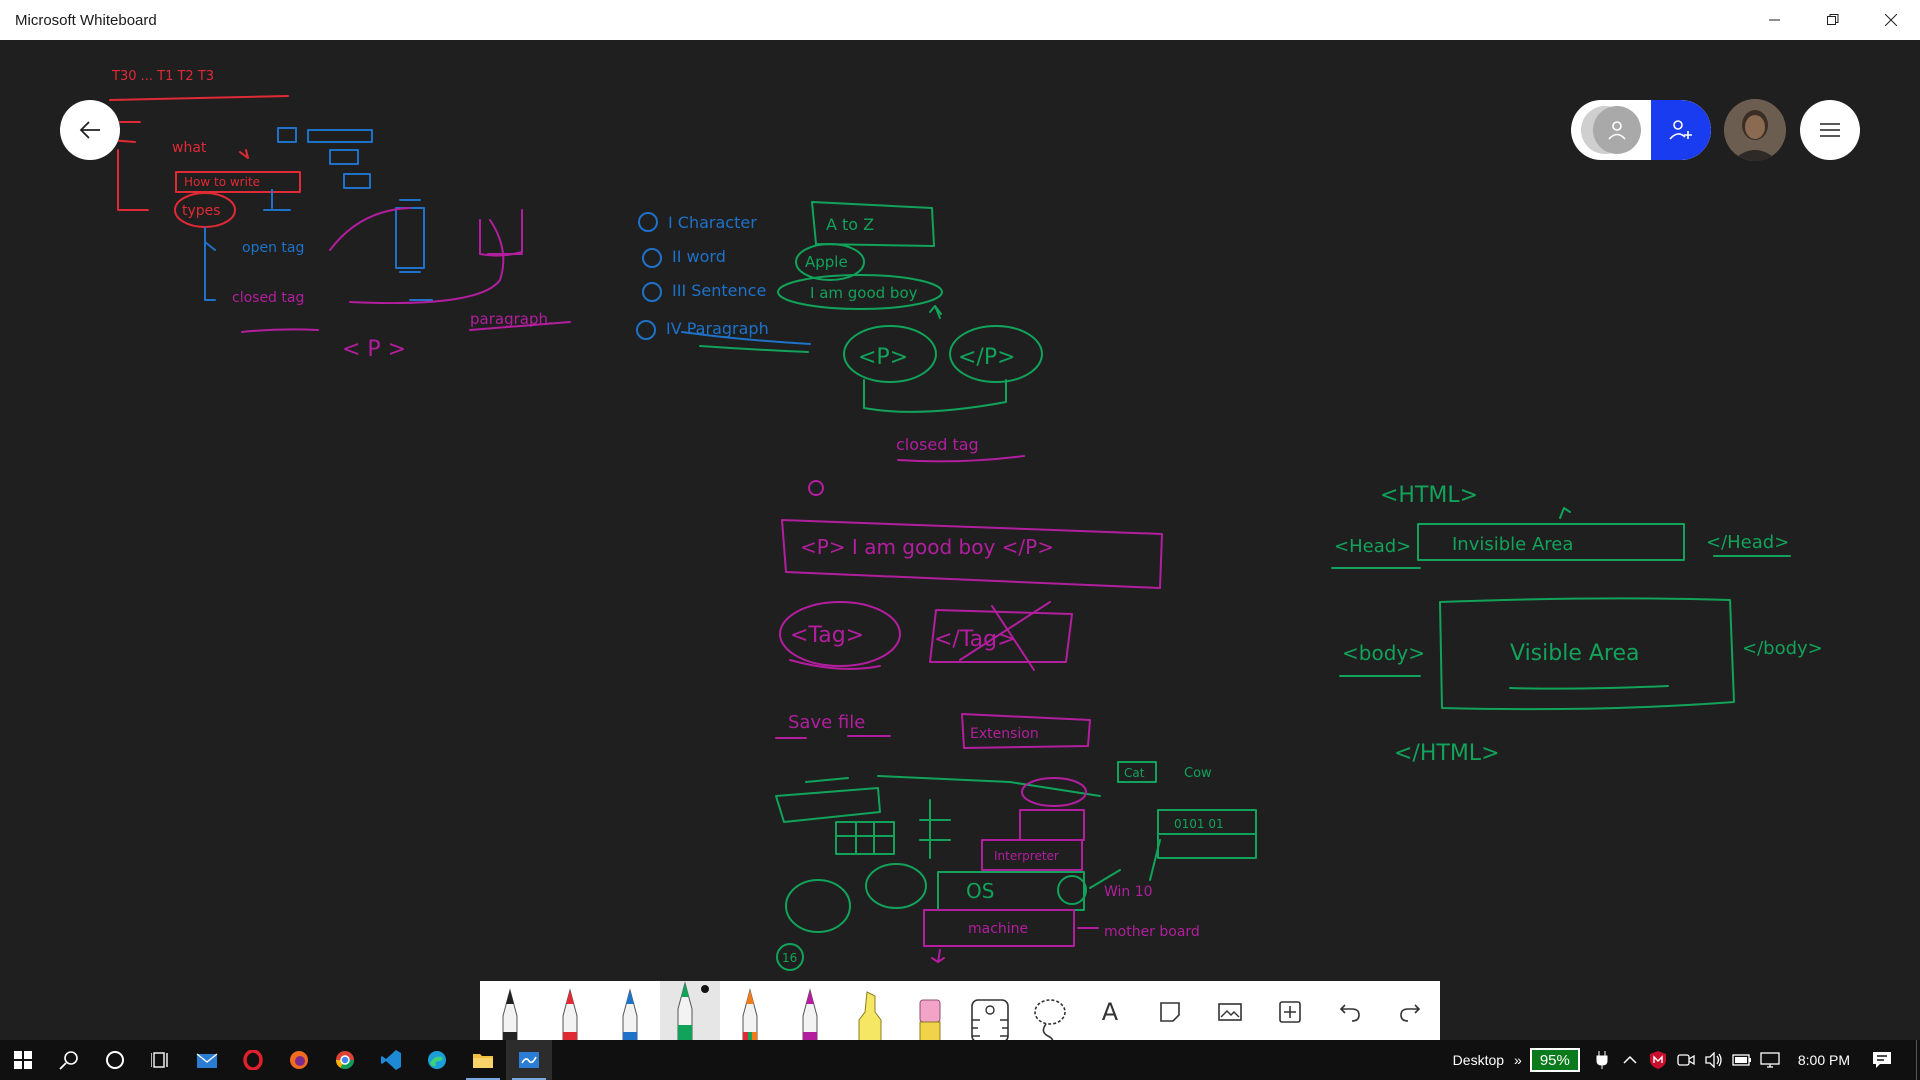  I want to click on undo-button, so click(1350, 1011).